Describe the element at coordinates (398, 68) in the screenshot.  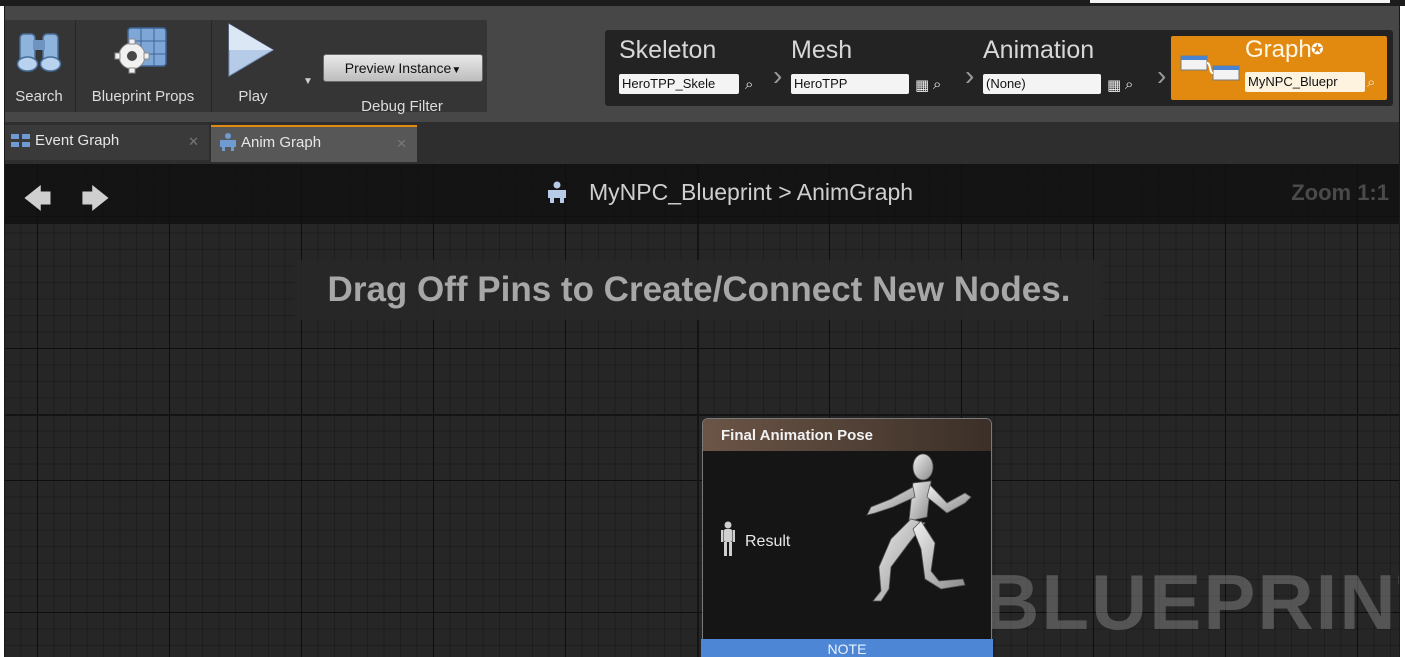
I see `preview-instance-label: Preview Instance` at that location.